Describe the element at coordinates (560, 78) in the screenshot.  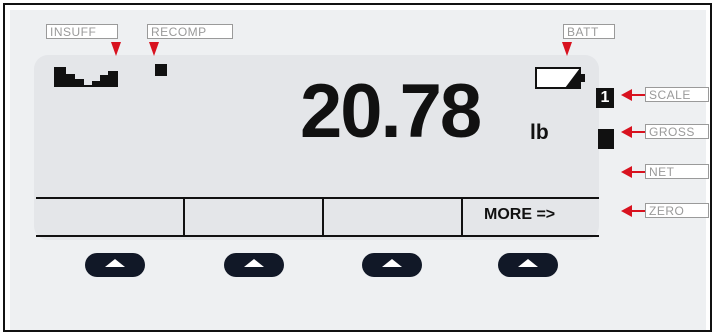
I see `battery-icon` at that location.